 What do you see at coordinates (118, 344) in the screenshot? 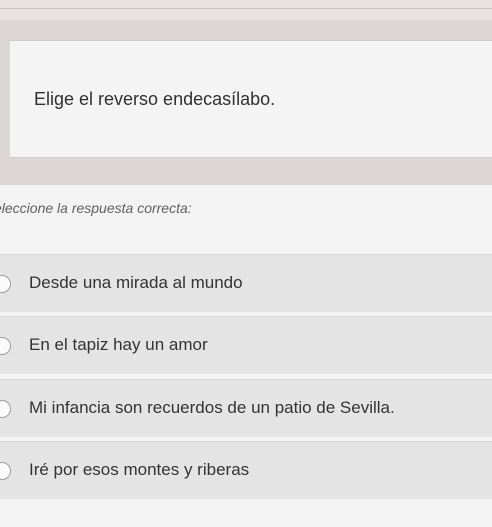
I see `answer-option-label: En el tapiz hay un amor` at bounding box center [118, 344].